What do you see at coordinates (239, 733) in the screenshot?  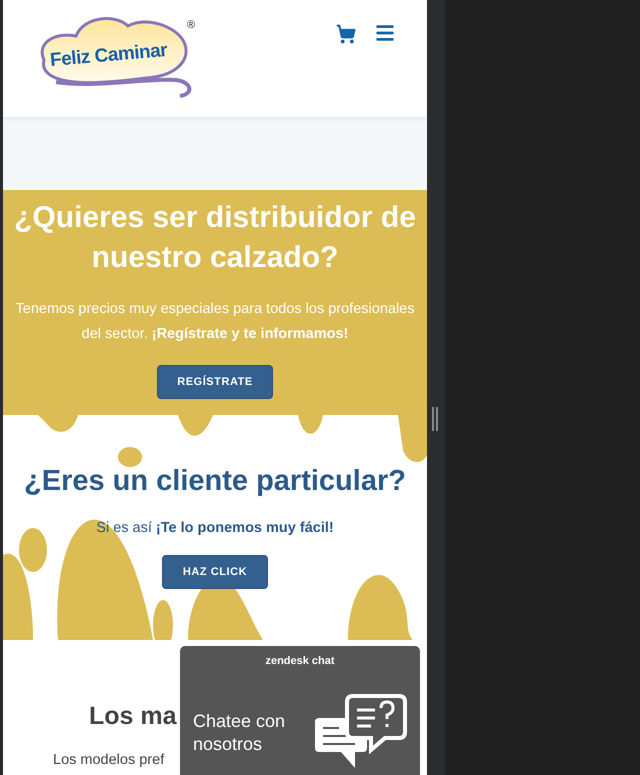 I see `chat-label: Chatee con nosotros` at bounding box center [239, 733].